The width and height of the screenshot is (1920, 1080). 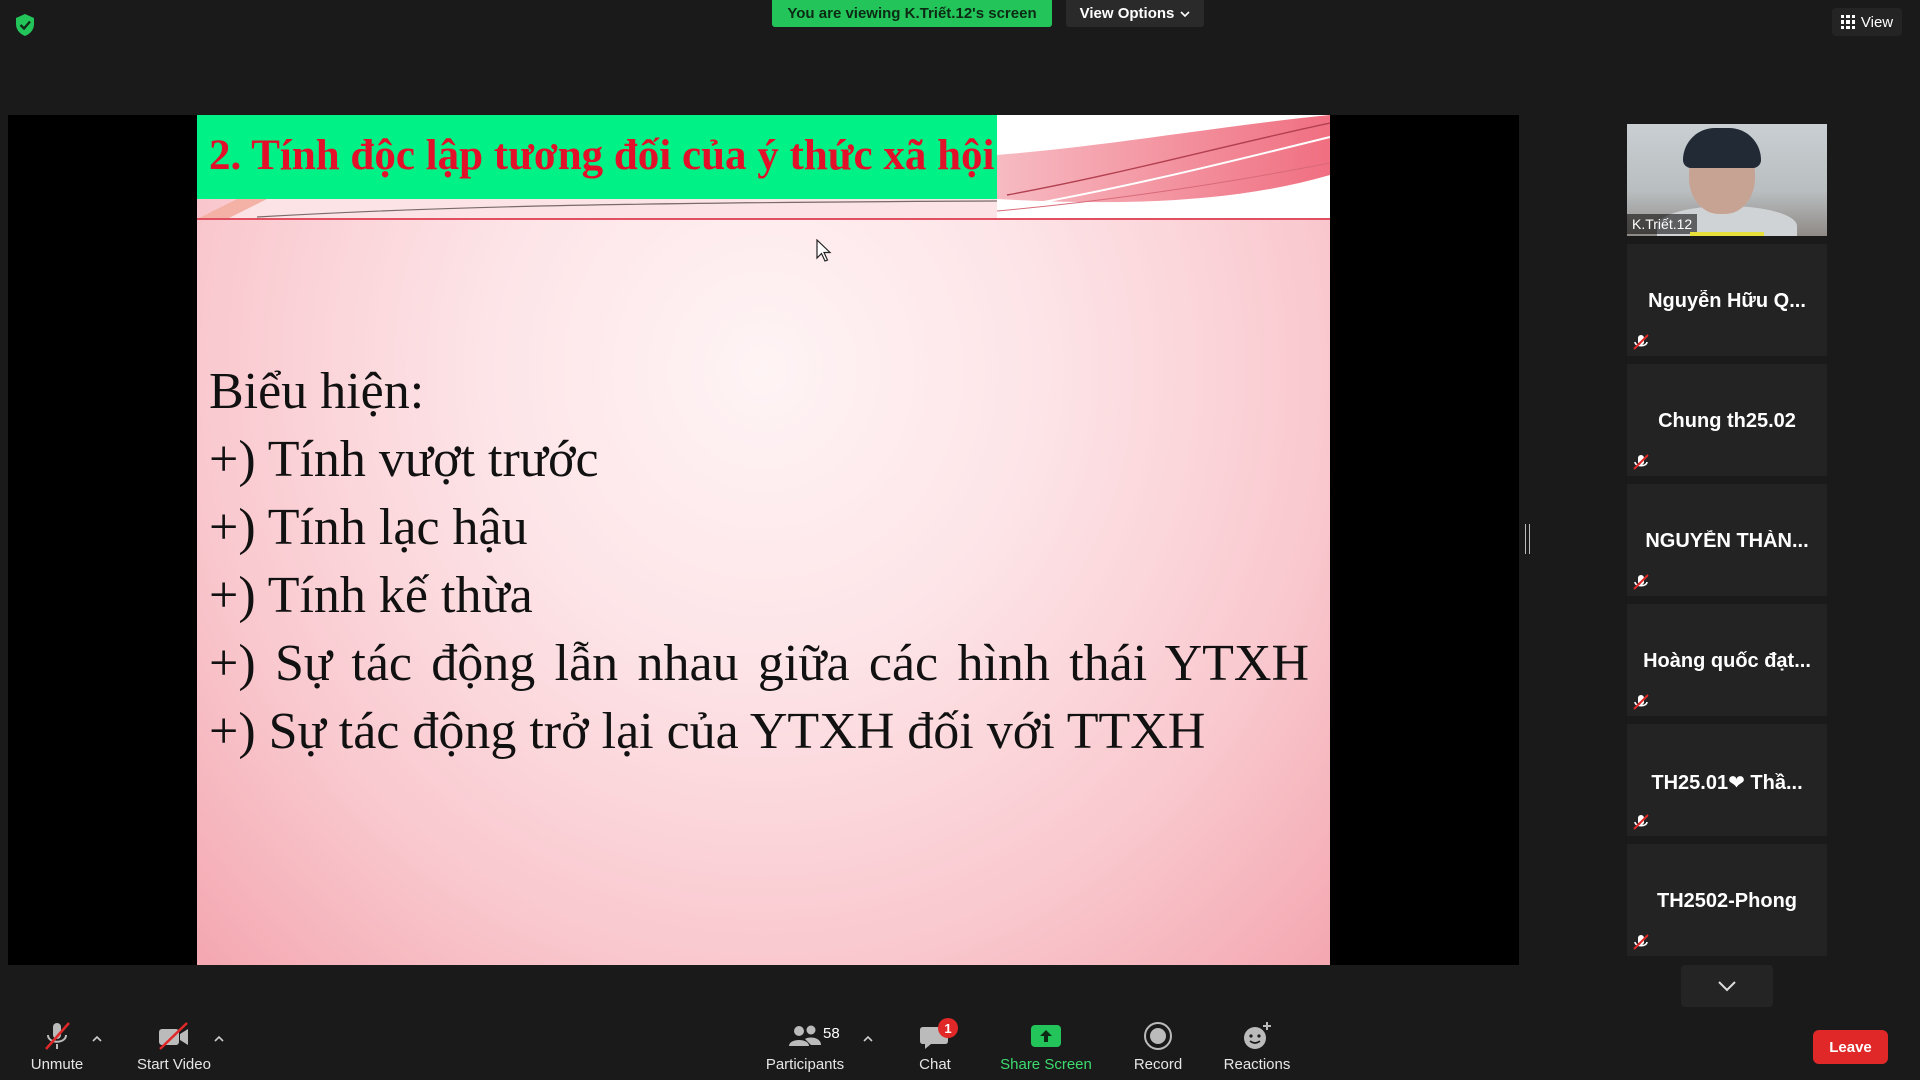 I want to click on slide-divider, so click(x=763, y=219).